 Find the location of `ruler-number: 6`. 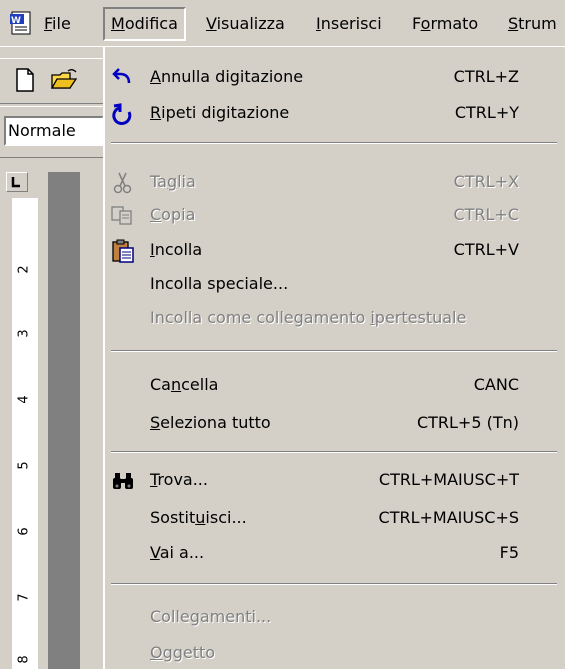

ruler-number: 6 is located at coordinates (24, 531).